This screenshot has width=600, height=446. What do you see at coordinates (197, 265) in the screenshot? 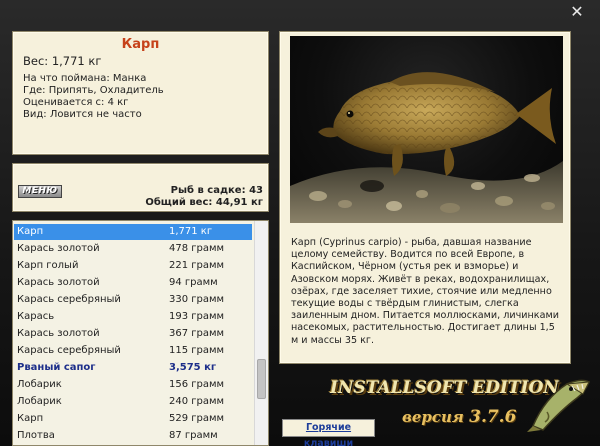
I see `list-item-weight: 221 грамм` at bounding box center [197, 265].